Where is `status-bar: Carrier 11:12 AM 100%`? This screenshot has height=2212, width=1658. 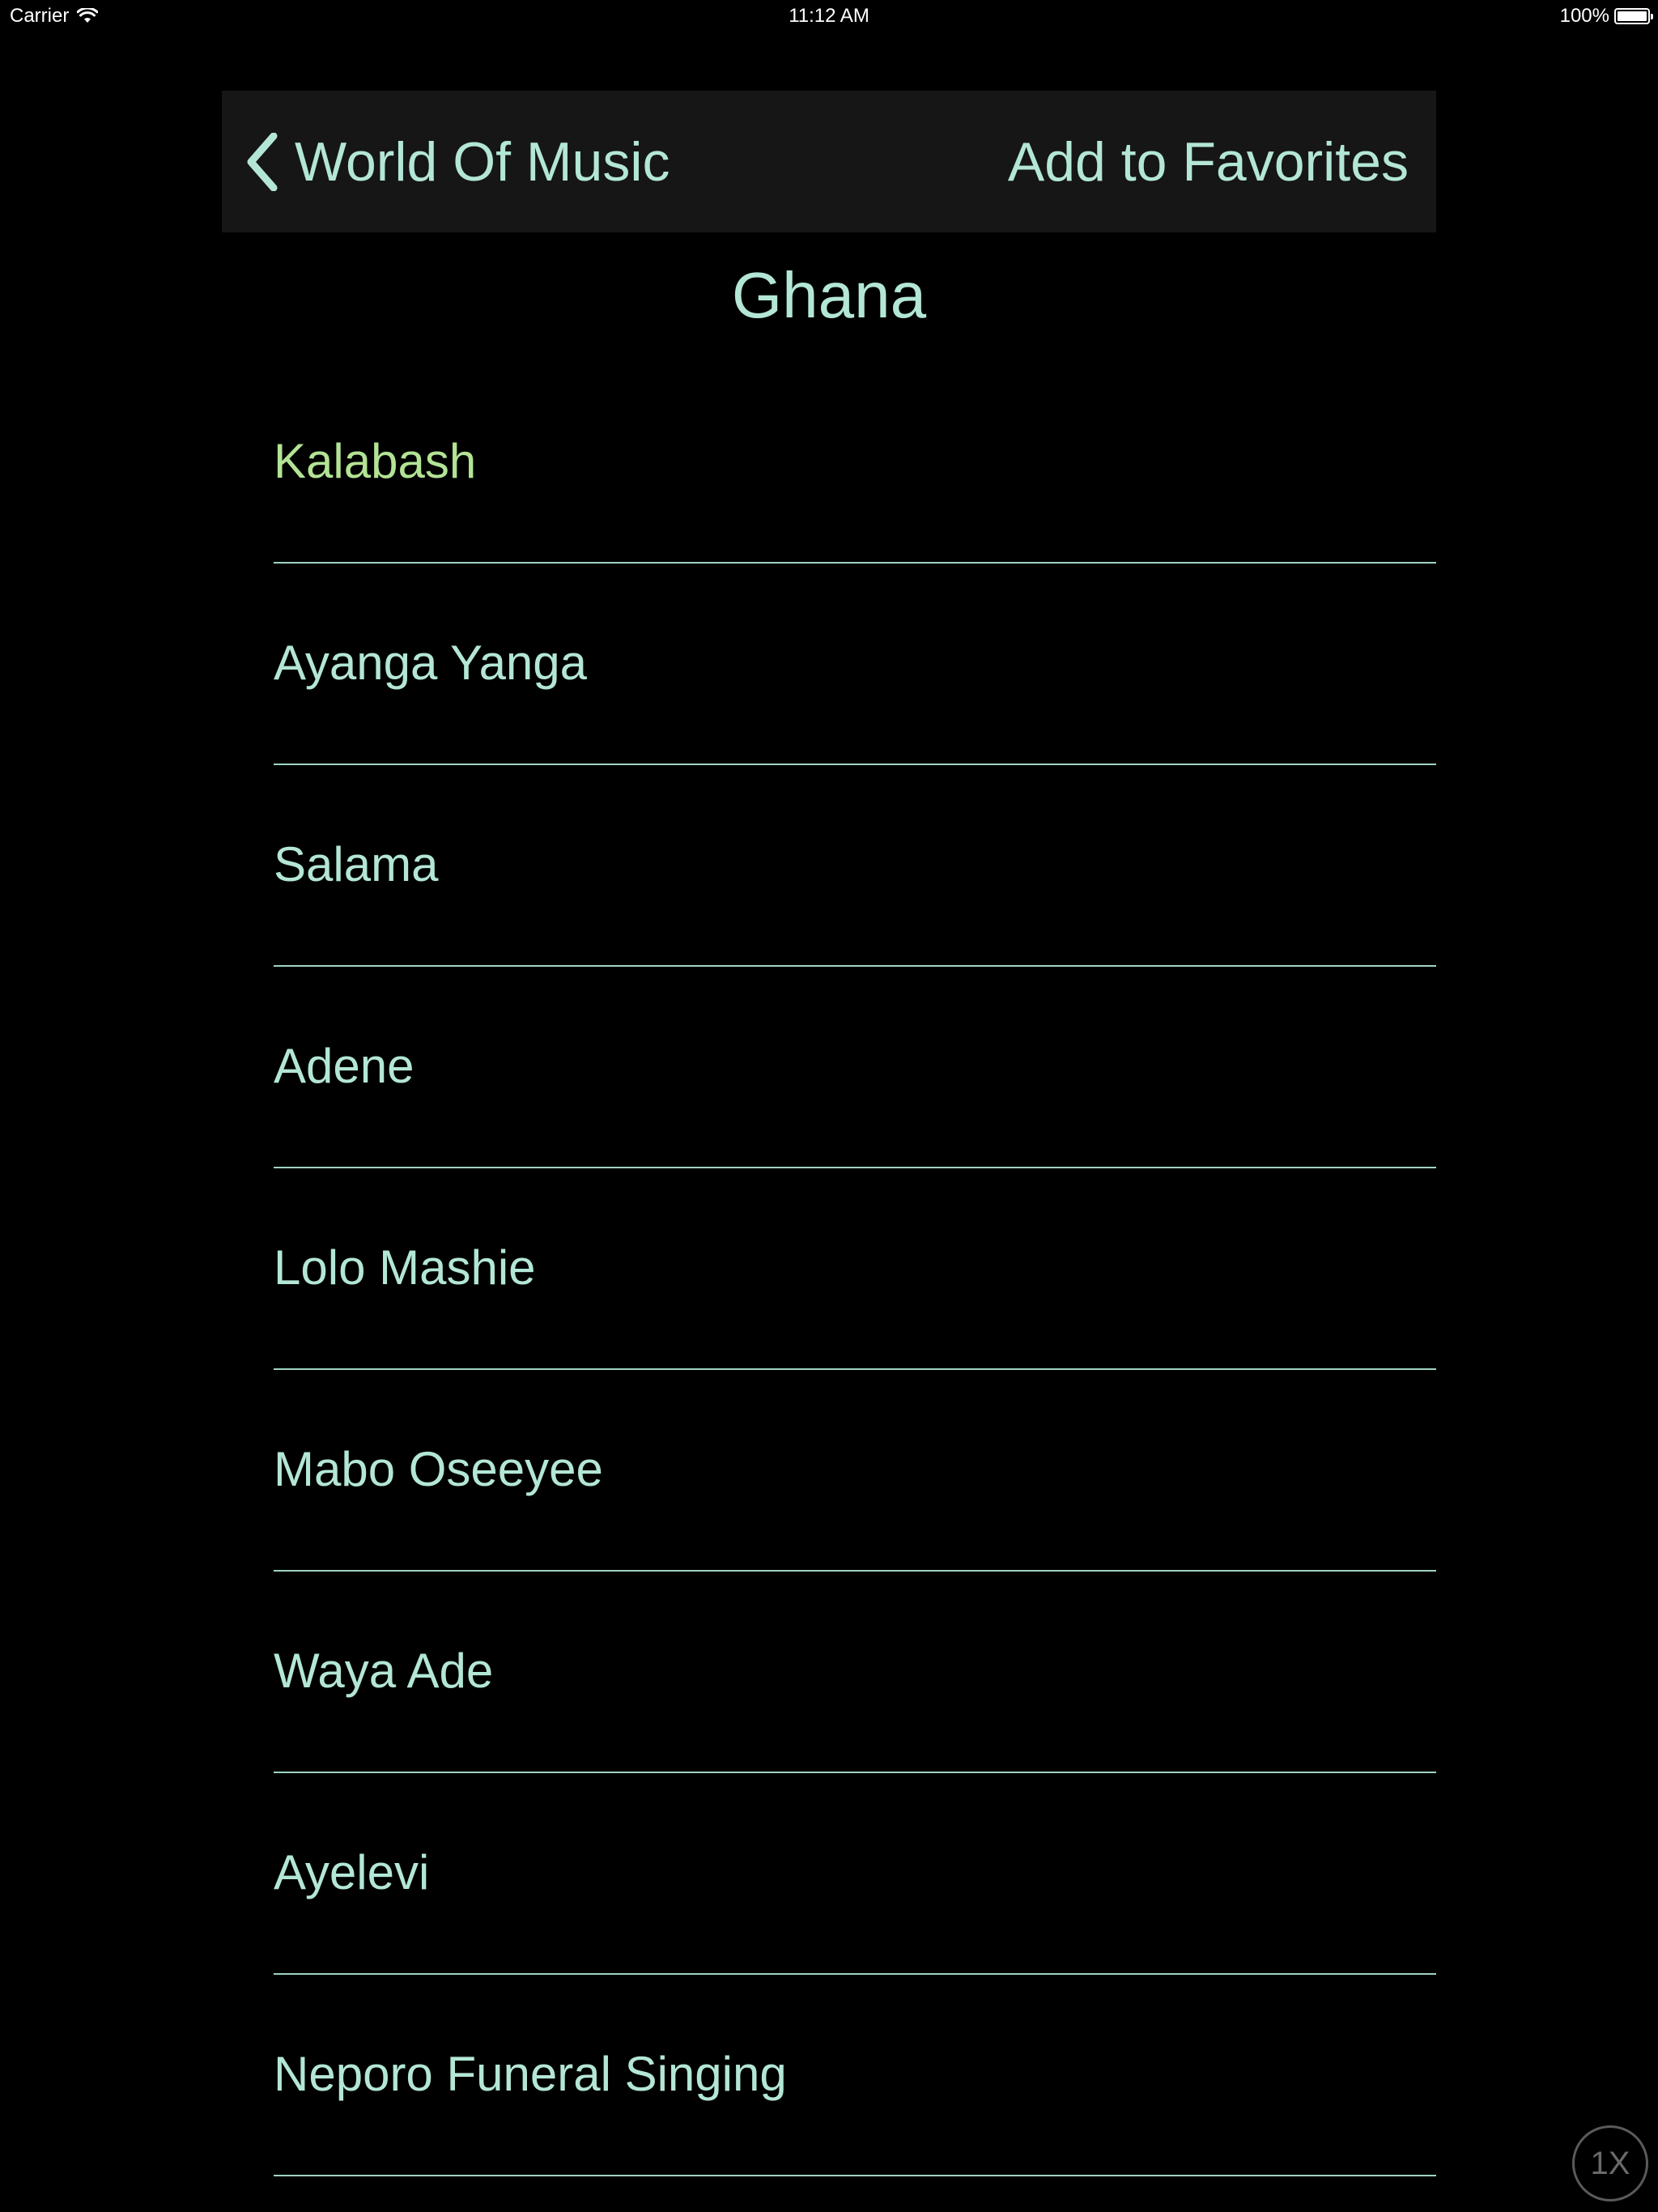
status-bar: Carrier 11:12 AM 100% is located at coordinates (829, 16).